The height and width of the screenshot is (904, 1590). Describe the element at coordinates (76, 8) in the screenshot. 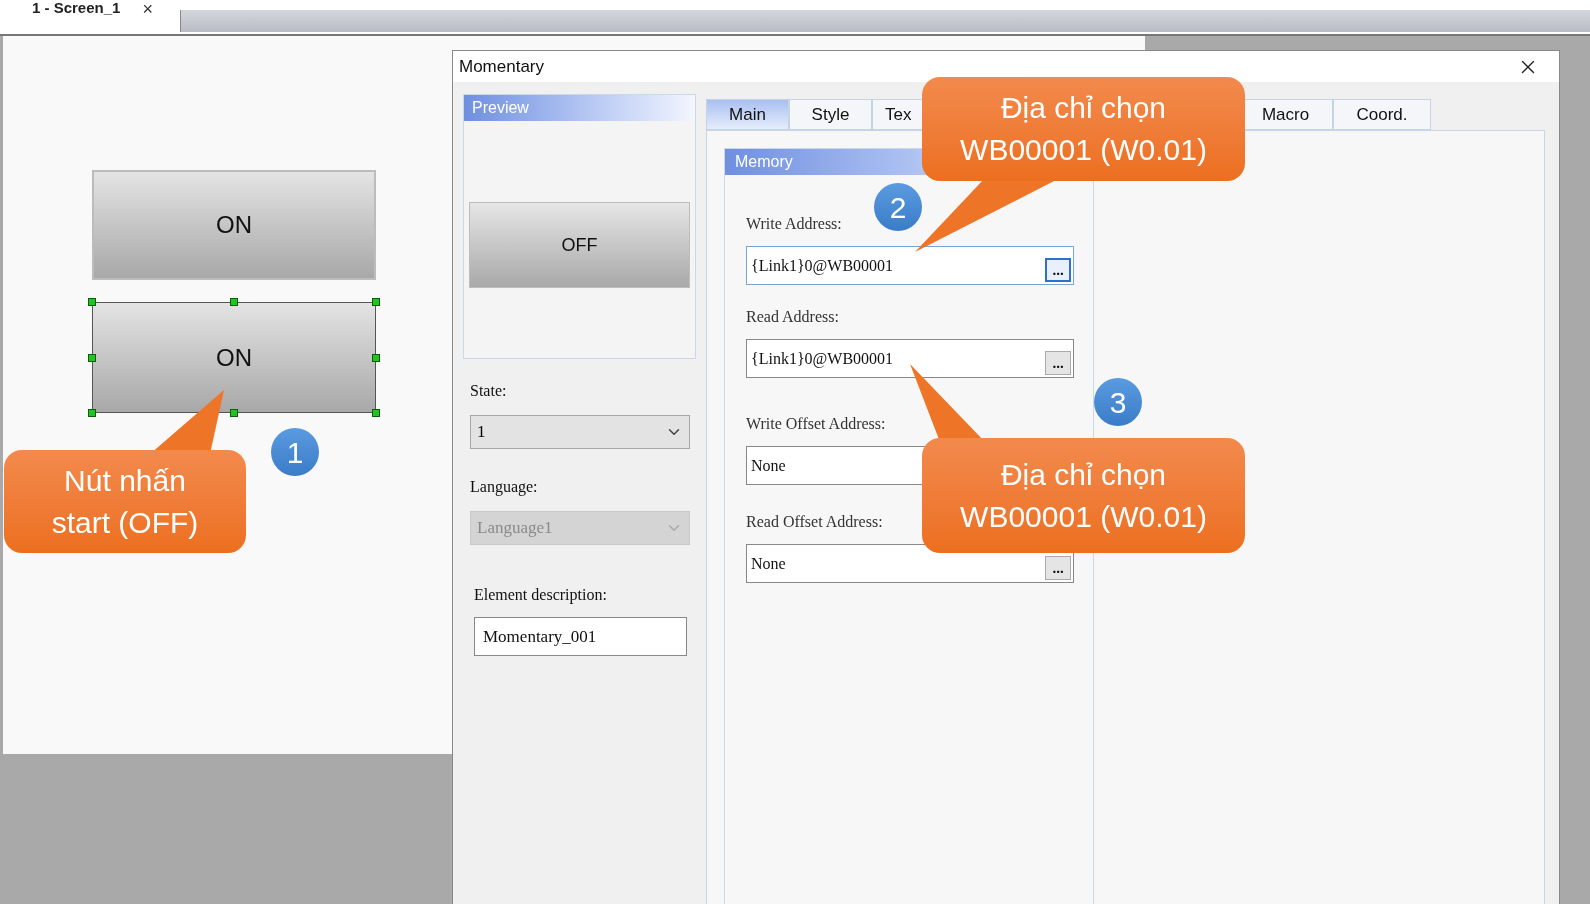

I see `document-tab: 1 - Screen_1` at that location.